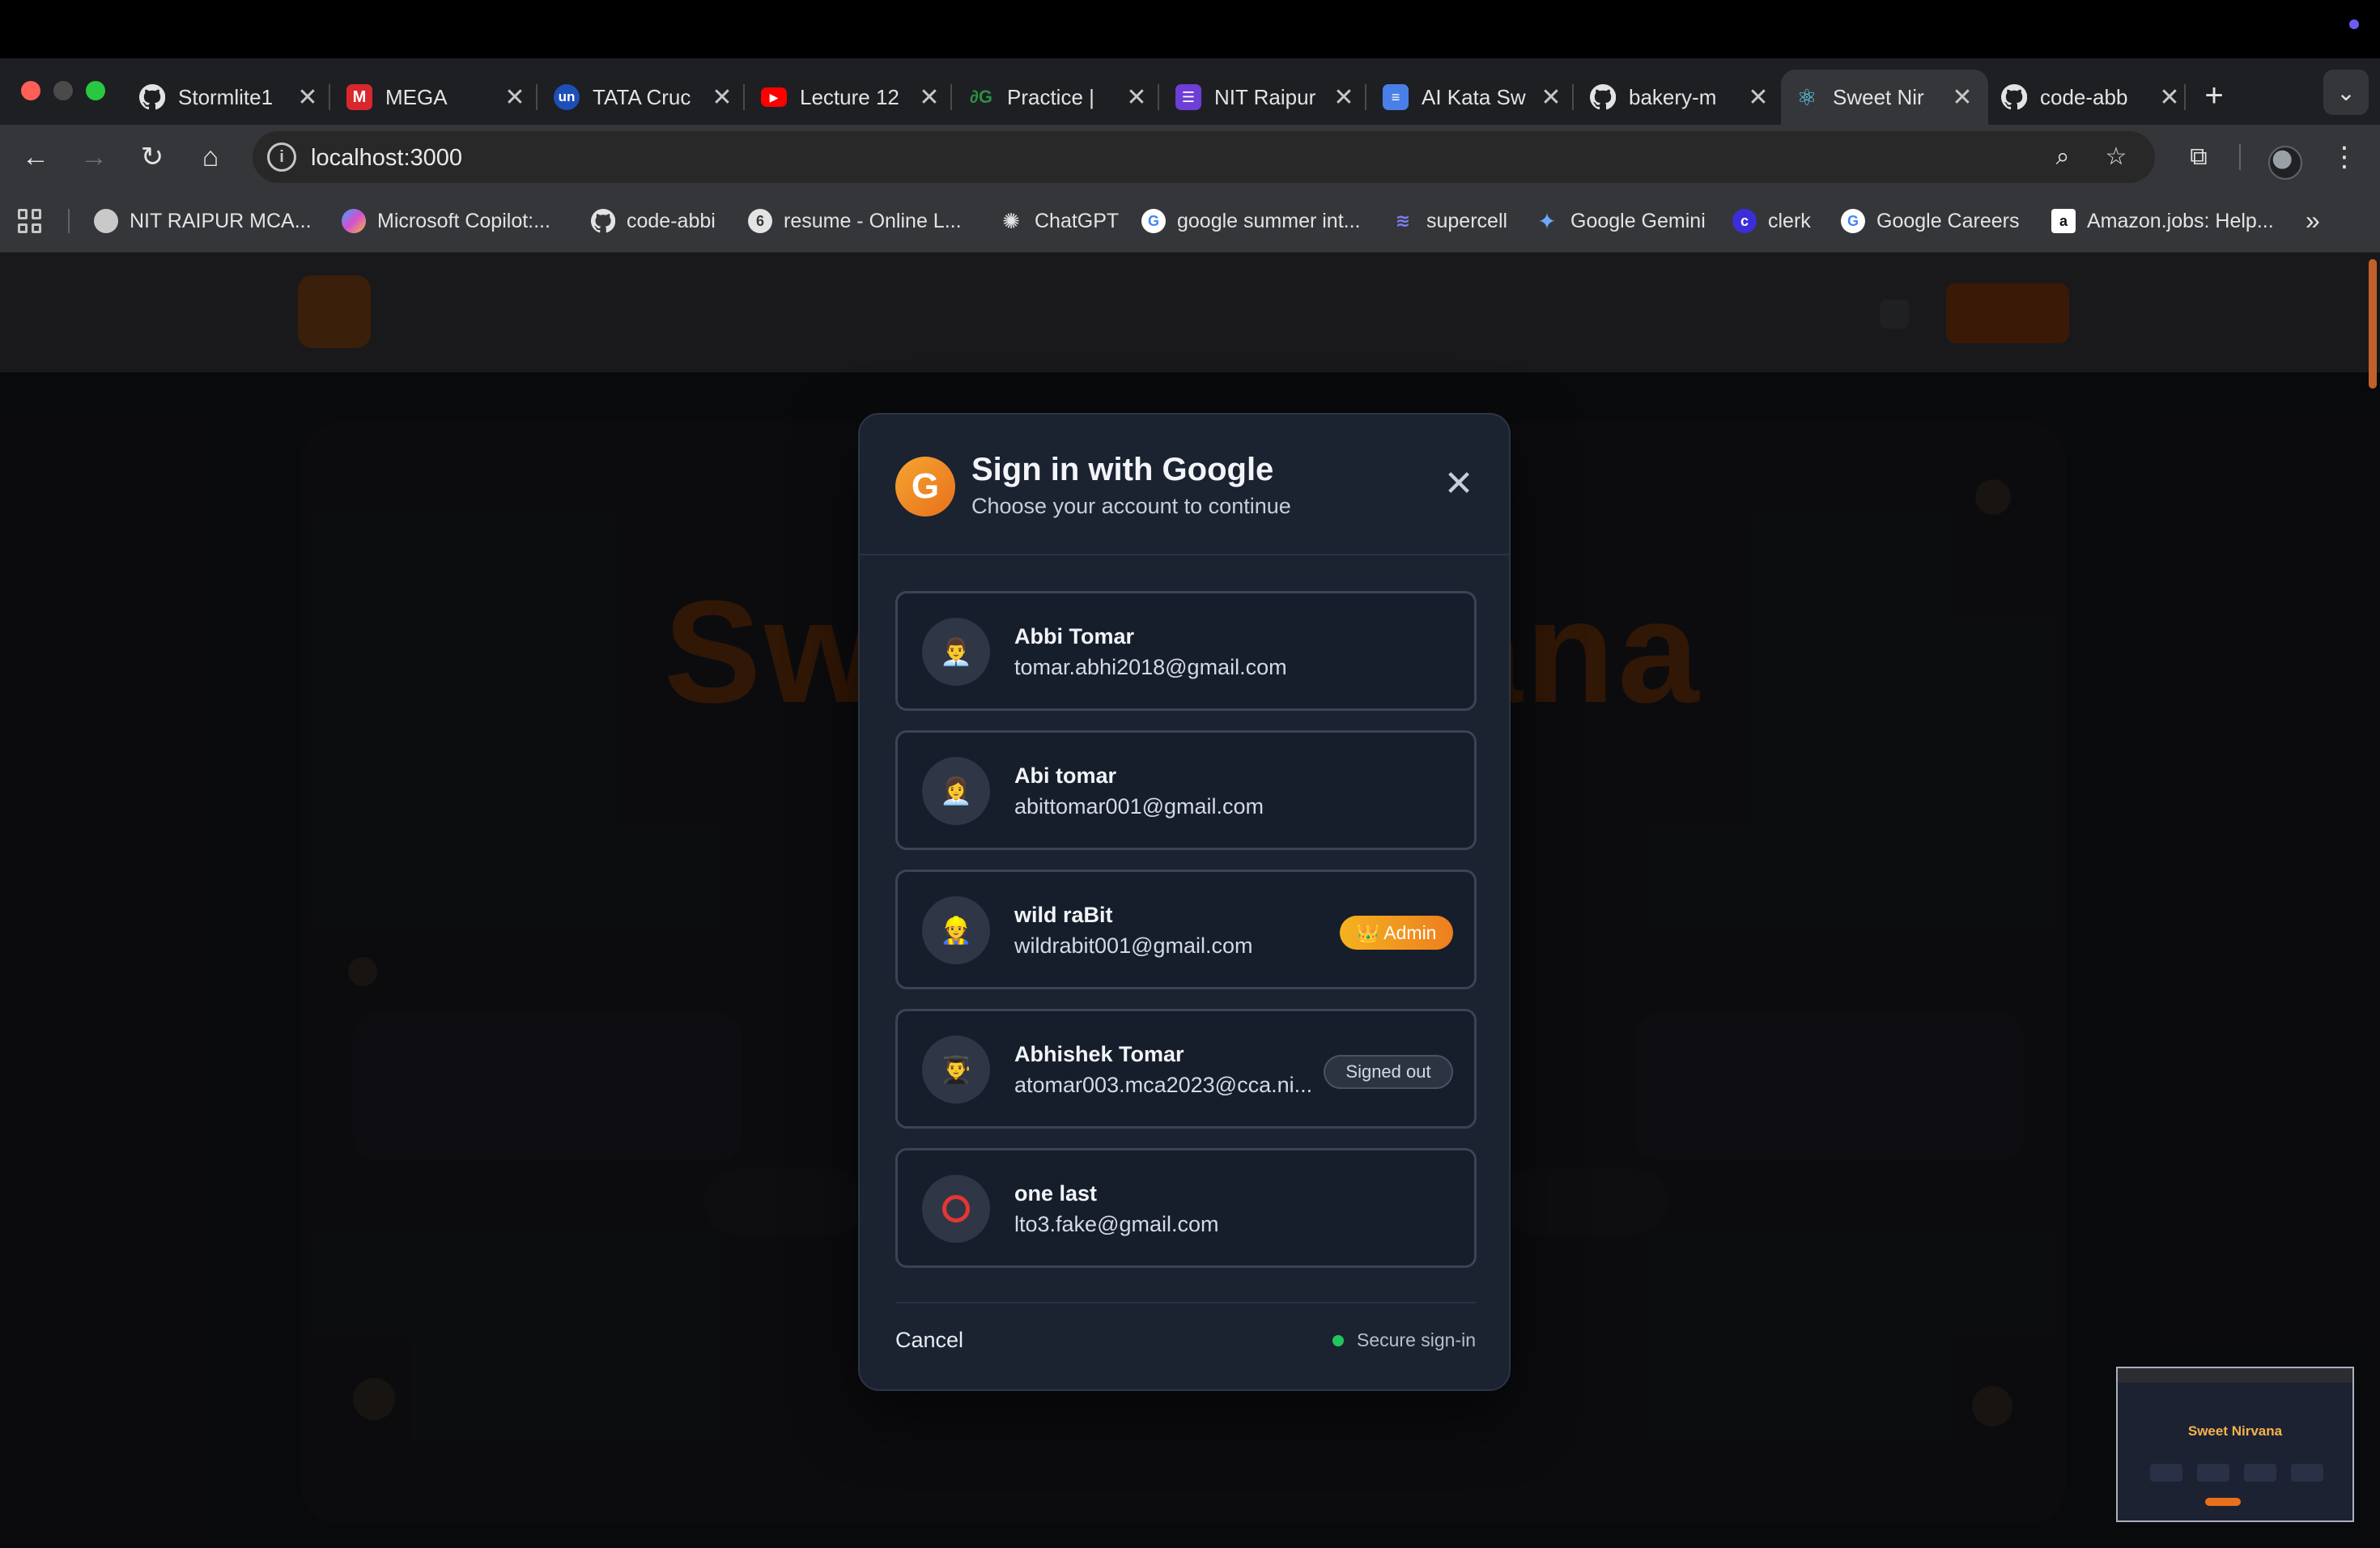 The image size is (2380, 1548). I want to click on page-scrollbar, so click(2373, 324).